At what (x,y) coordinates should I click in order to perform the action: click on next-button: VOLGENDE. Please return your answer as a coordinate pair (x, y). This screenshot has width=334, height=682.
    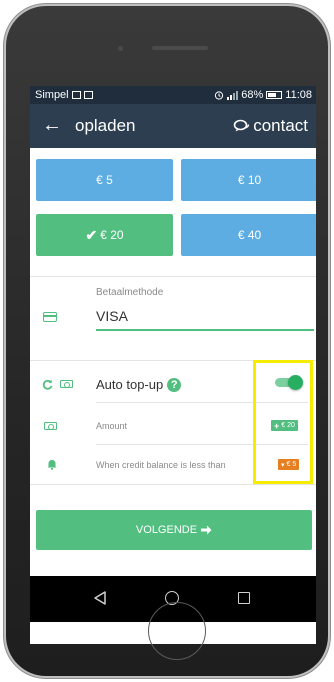
    Looking at the image, I should click on (174, 530).